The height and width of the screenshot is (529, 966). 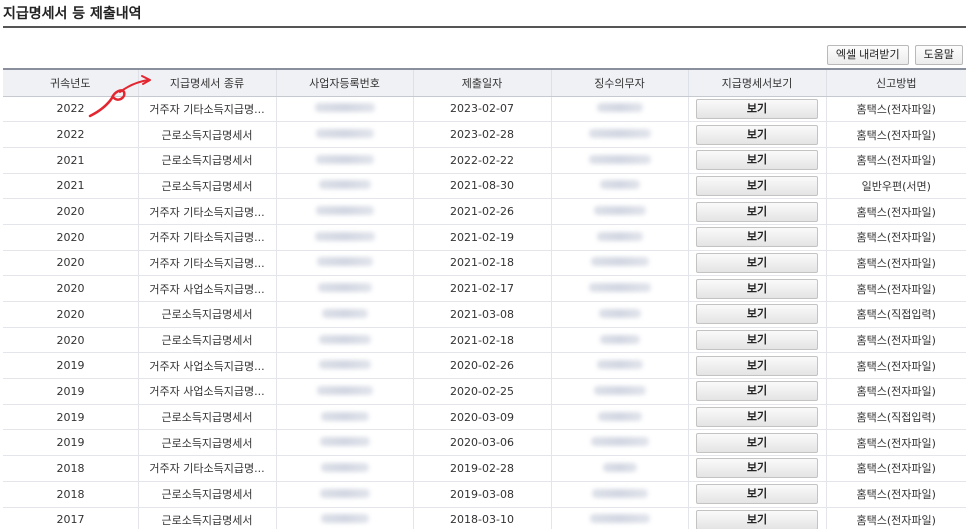 I want to click on column-header-kind: 지급명세서 종류, so click(x=206, y=82).